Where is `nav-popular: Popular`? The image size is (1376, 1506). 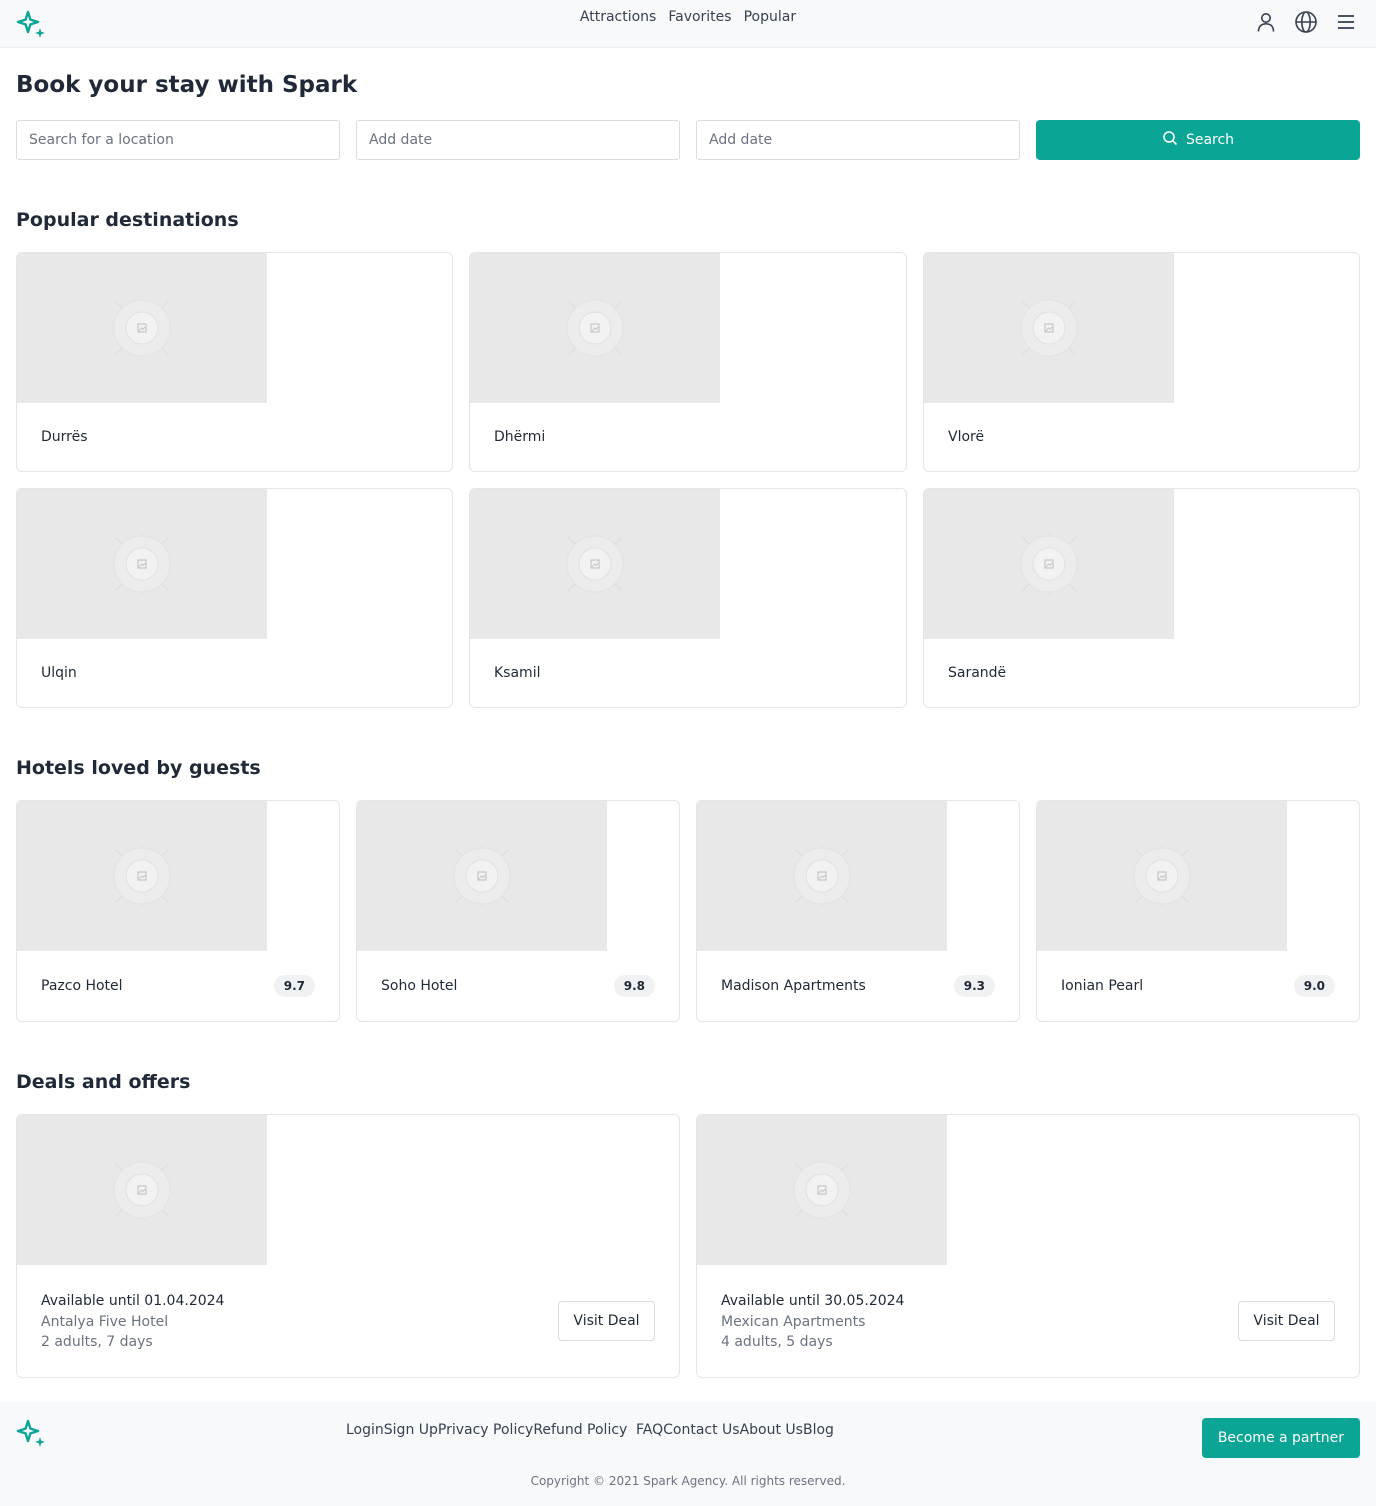
nav-popular: Popular is located at coordinates (770, 17).